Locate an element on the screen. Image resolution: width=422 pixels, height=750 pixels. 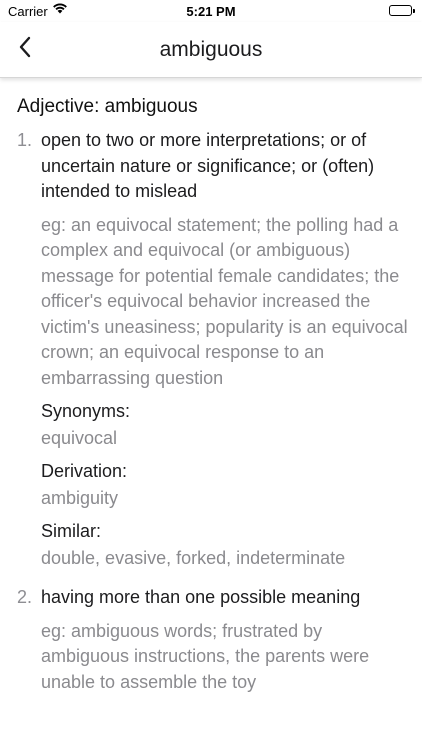
battery-icon is located at coordinates (402, 10).